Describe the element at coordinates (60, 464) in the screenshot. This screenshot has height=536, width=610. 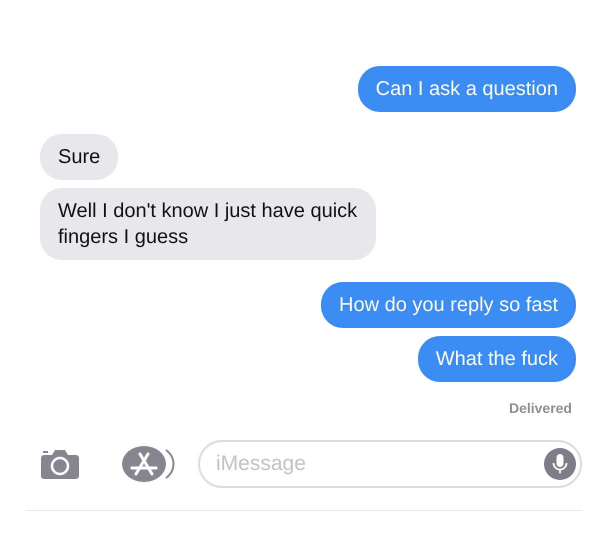
I see `camera-icon` at that location.